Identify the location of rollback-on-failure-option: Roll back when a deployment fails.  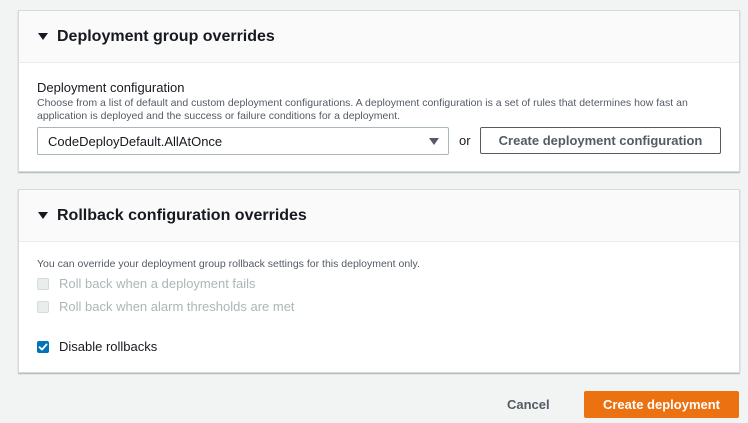
(146, 283).